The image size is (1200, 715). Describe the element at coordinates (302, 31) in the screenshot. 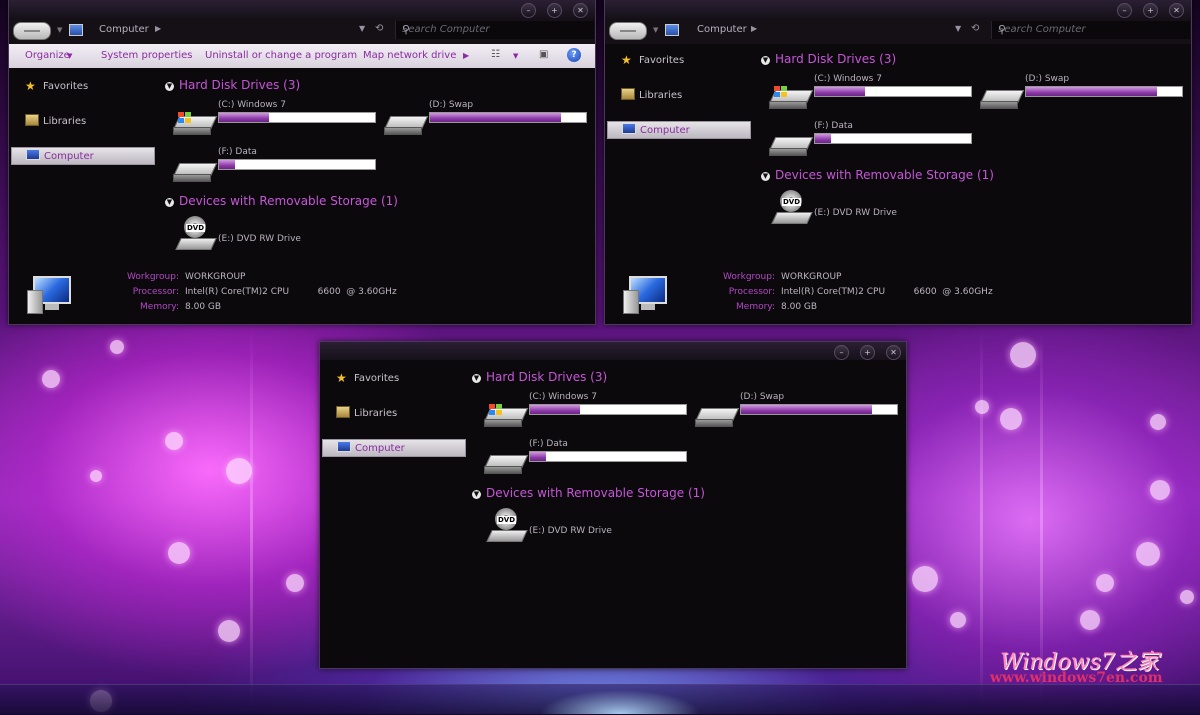

I see `address-bar: ▼ Computer ▶ ▼ ⟲ Search Computer ⚲` at that location.